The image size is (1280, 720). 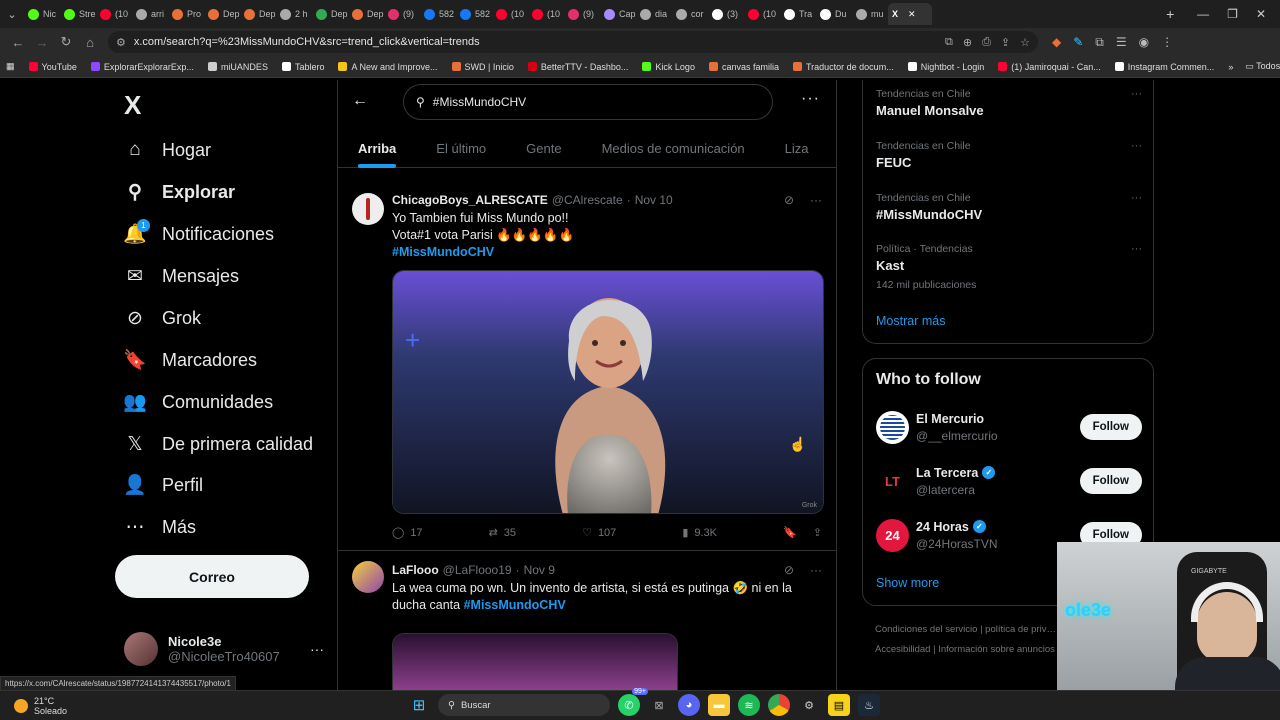 What do you see at coordinates (668, 67) in the screenshot?
I see `bookmark-item: Kick Logo` at bounding box center [668, 67].